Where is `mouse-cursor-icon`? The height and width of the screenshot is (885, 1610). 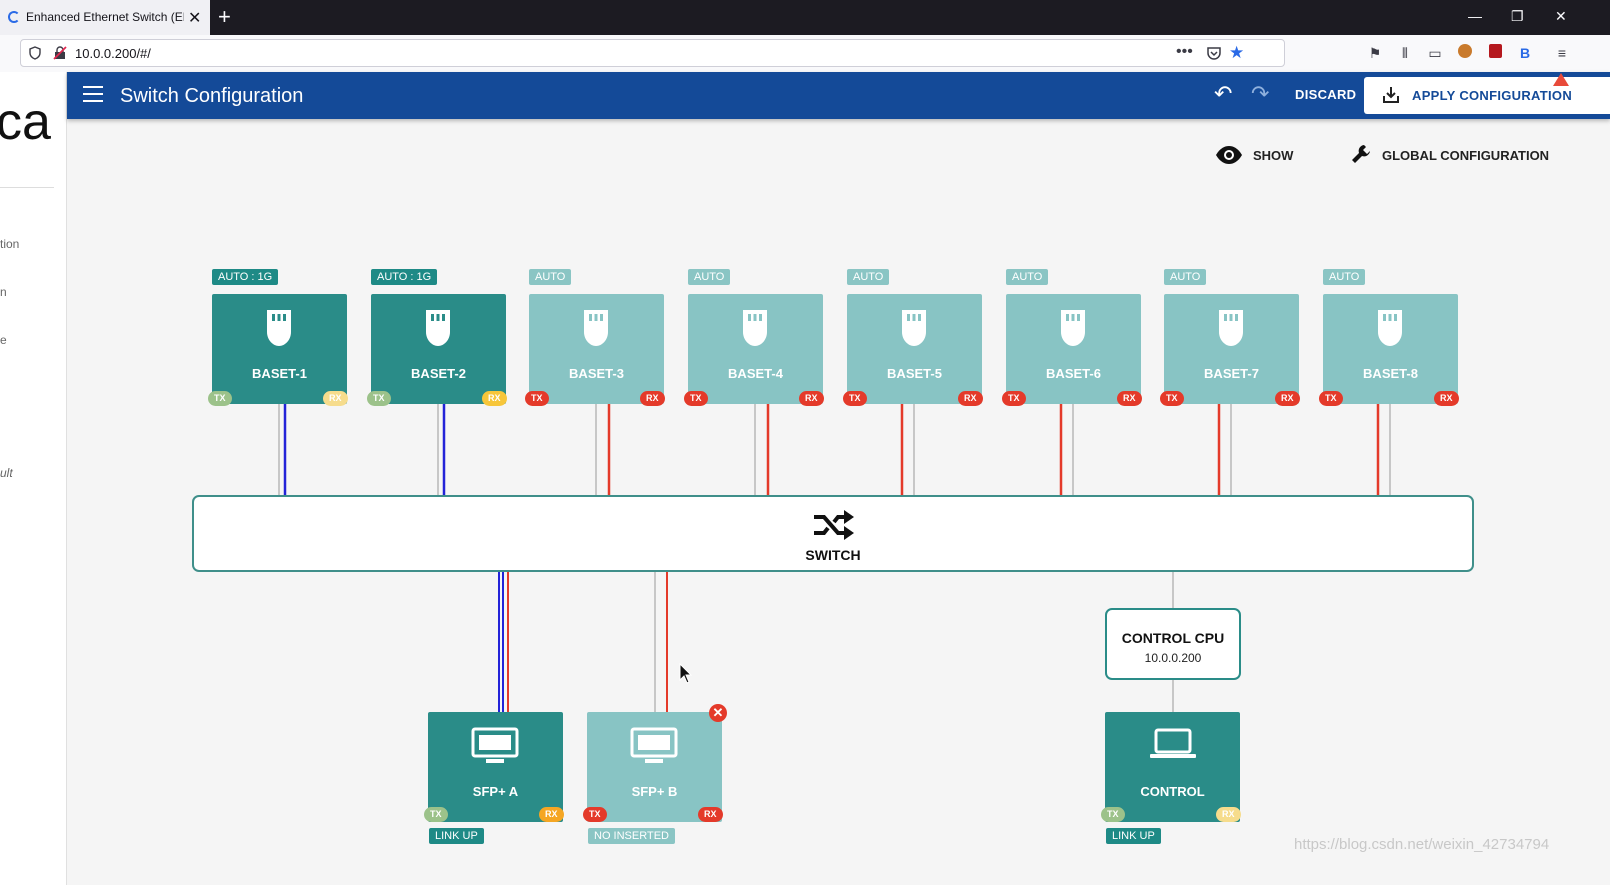 mouse-cursor-icon is located at coordinates (686, 673).